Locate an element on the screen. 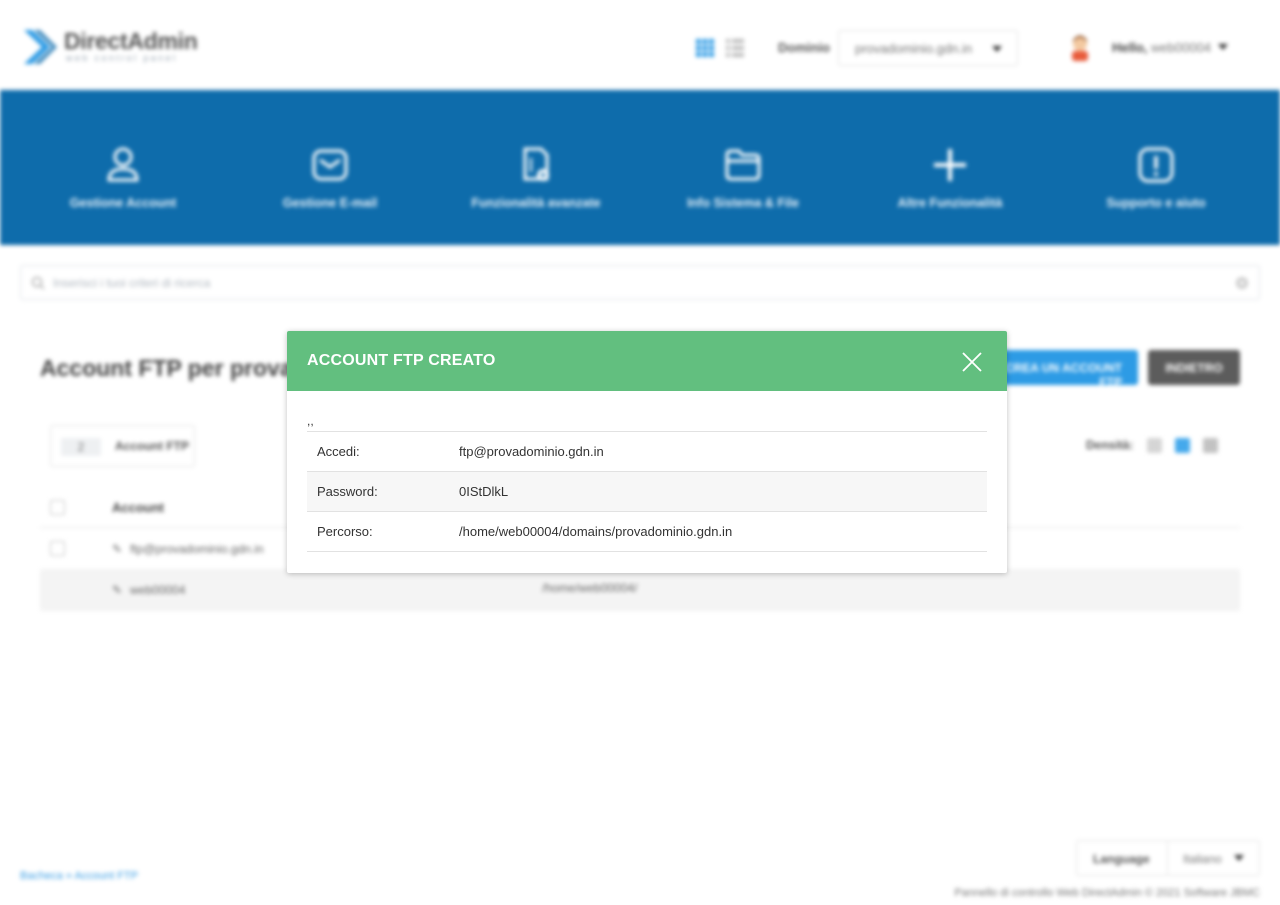 The height and width of the screenshot is (905, 1280). grid-view-icon is located at coordinates (705, 48).